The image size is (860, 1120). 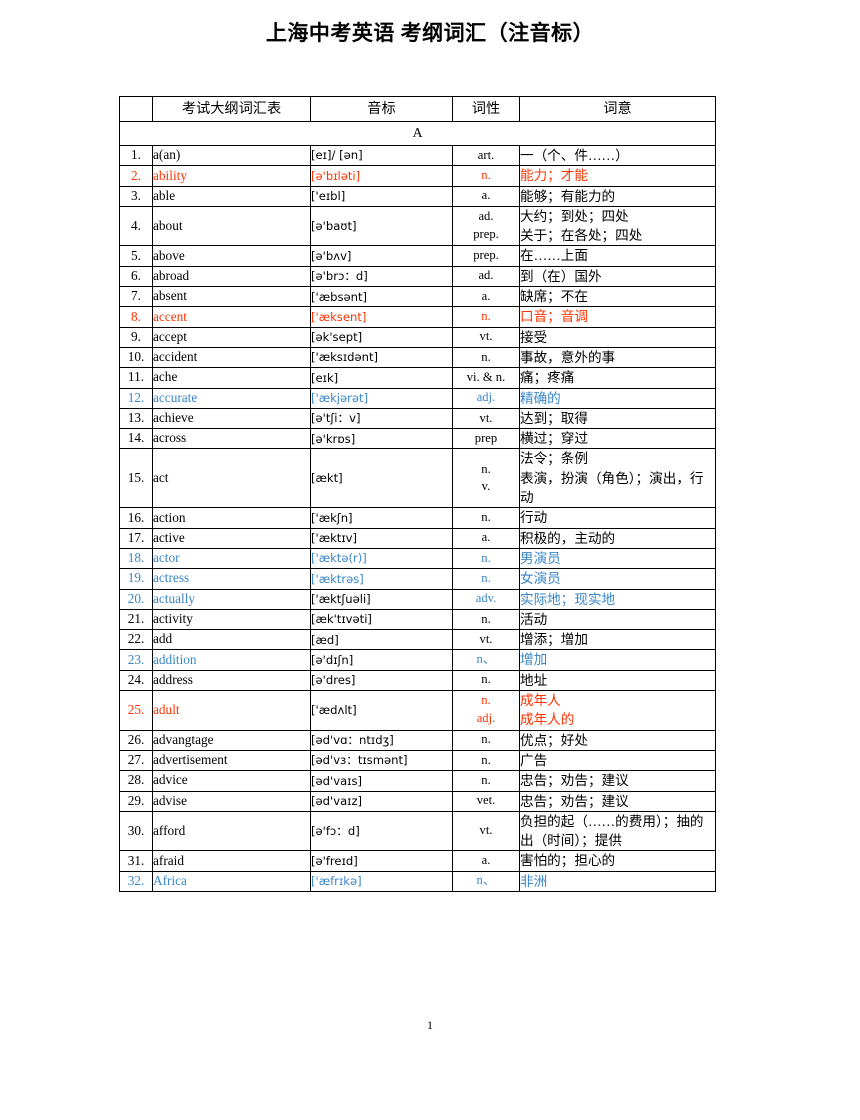 What do you see at coordinates (381, 418) in the screenshot?
I see `row-phonetic: [ə'tʃi：v]` at bounding box center [381, 418].